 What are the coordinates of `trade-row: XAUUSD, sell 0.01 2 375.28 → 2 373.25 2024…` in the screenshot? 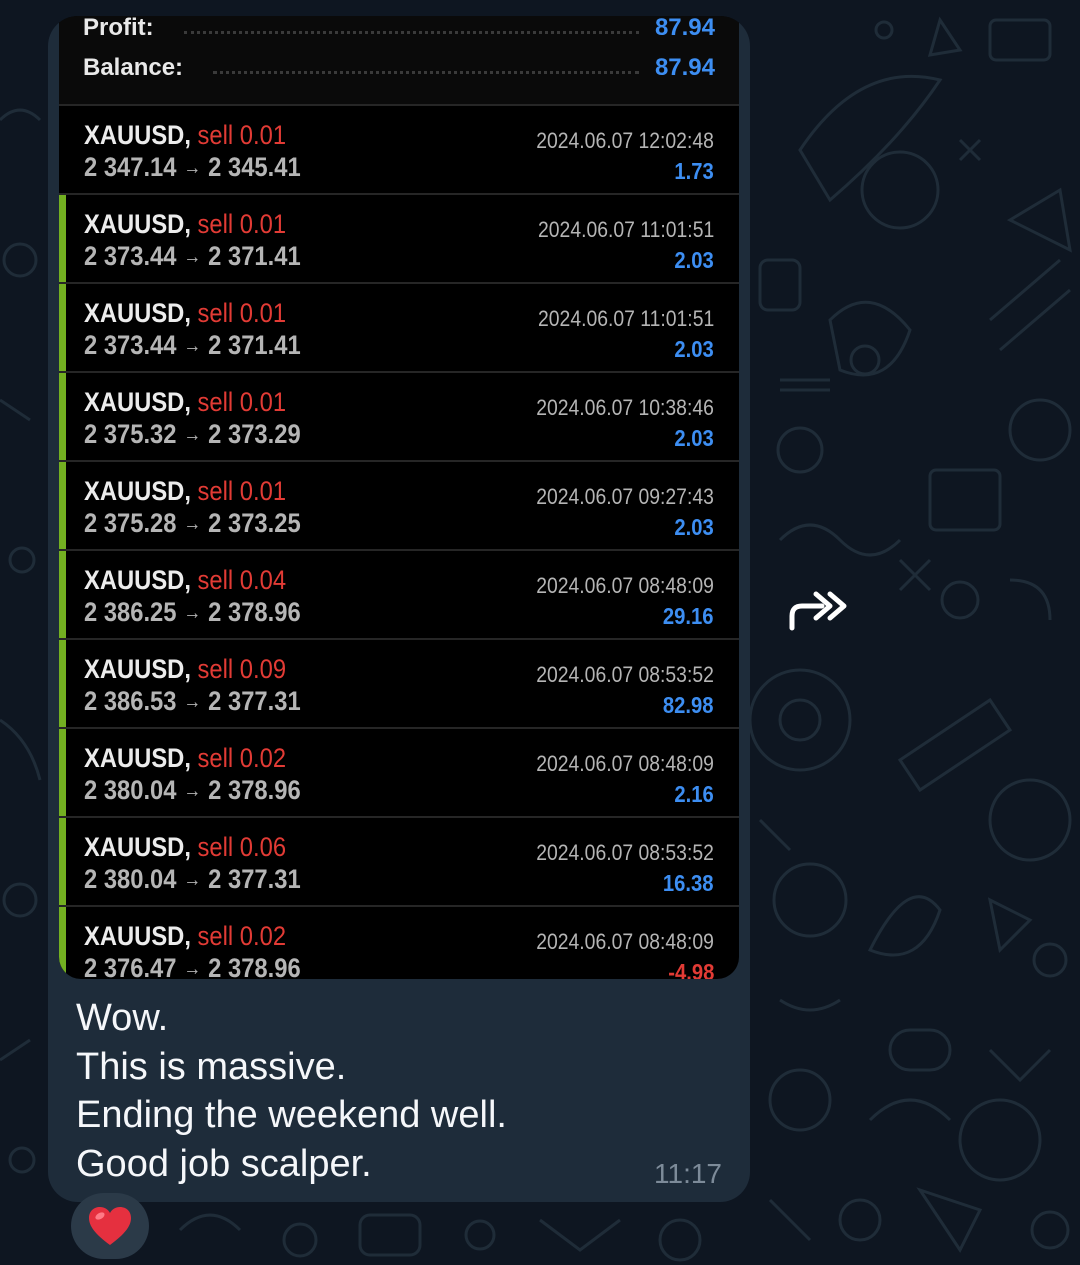 It's located at (399, 506).